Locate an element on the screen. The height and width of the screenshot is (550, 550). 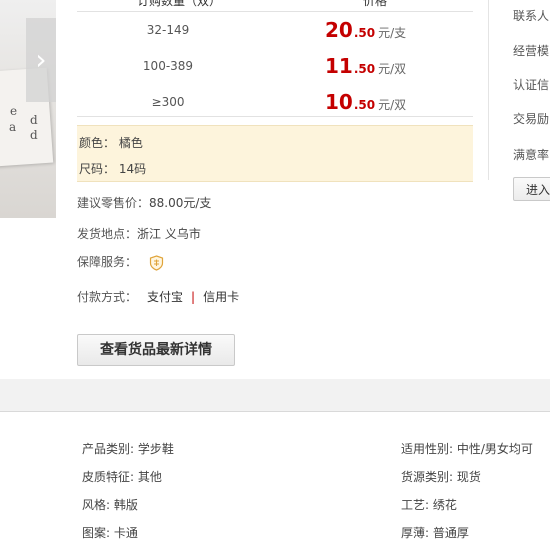
selected-spec-box: 颜色： 橘色 尺码： 14码 is located at coordinates (275, 153).